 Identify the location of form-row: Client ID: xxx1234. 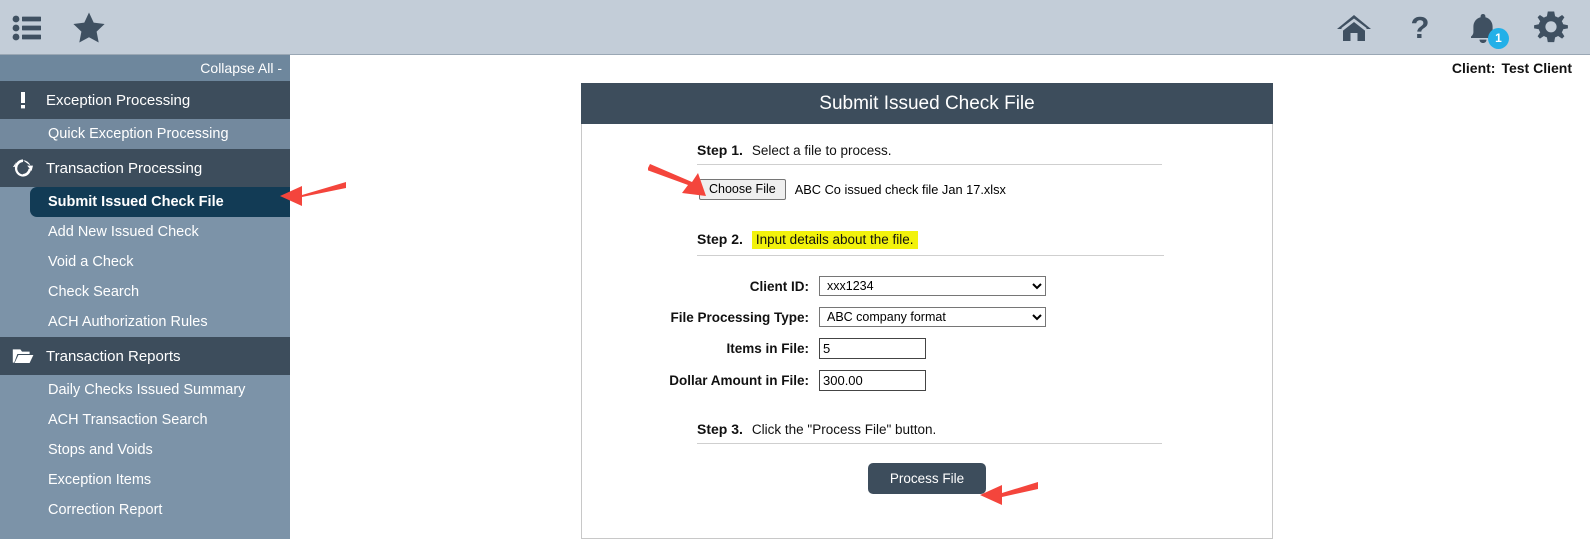
(927, 286).